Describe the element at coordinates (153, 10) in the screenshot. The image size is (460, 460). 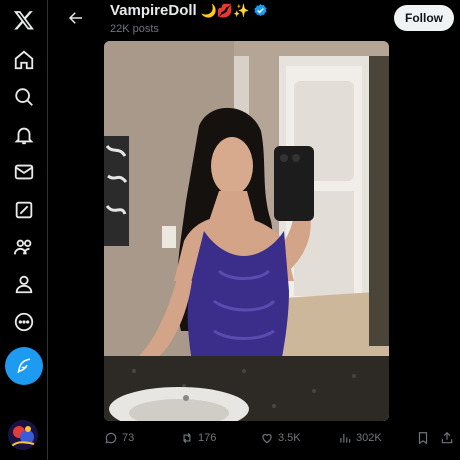
I see `profile-name: VampireDoll` at that location.